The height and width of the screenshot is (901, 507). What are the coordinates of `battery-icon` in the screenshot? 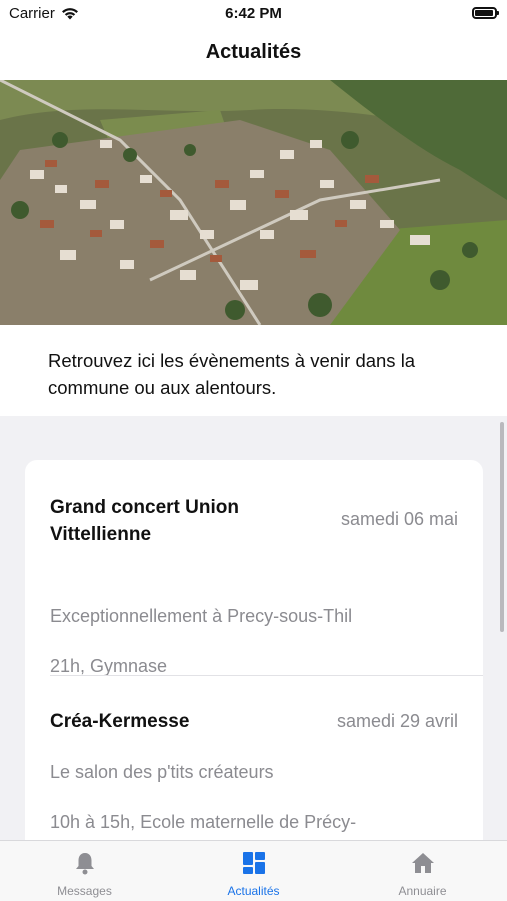 It's located at (485, 13).